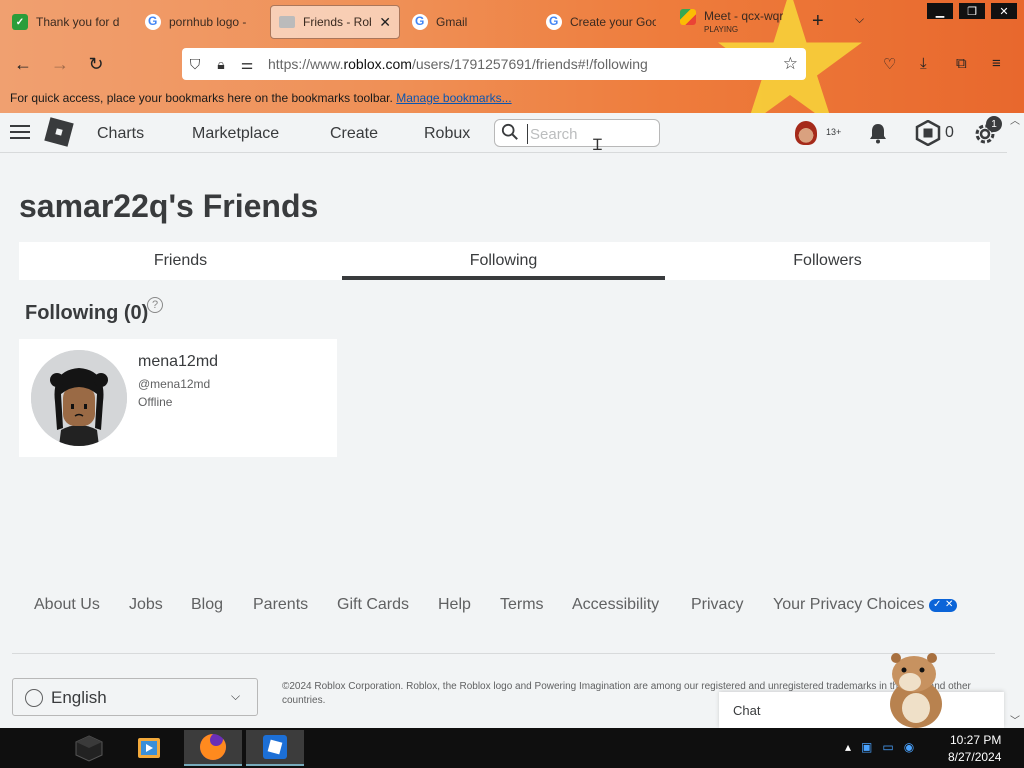 This screenshot has width=1024, height=768. Describe the element at coordinates (60, 64) in the screenshot. I see `forward-arrow-icon: →` at that location.